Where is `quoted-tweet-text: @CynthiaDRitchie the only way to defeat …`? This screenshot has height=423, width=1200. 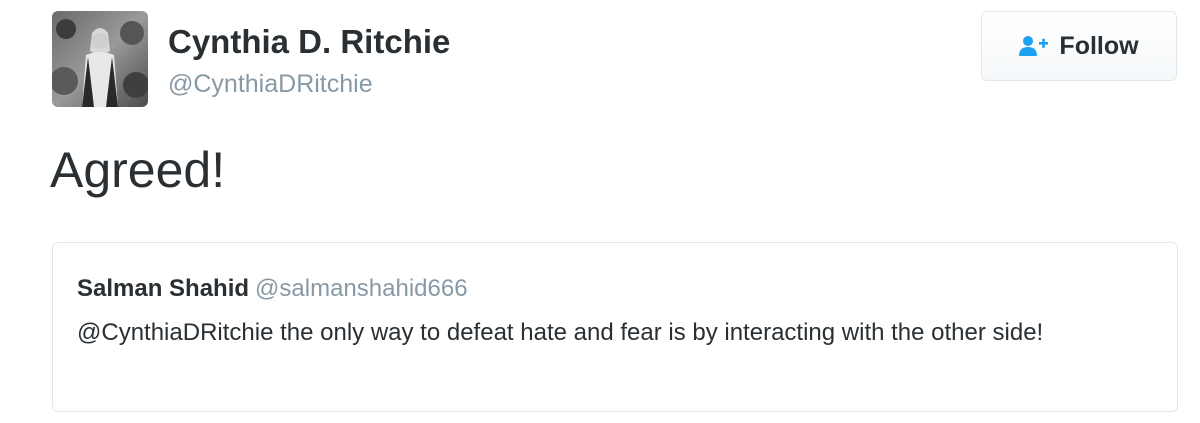 quoted-tweet-text: @CynthiaDRitchie the only way to defeat … is located at coordinates (560, 332).